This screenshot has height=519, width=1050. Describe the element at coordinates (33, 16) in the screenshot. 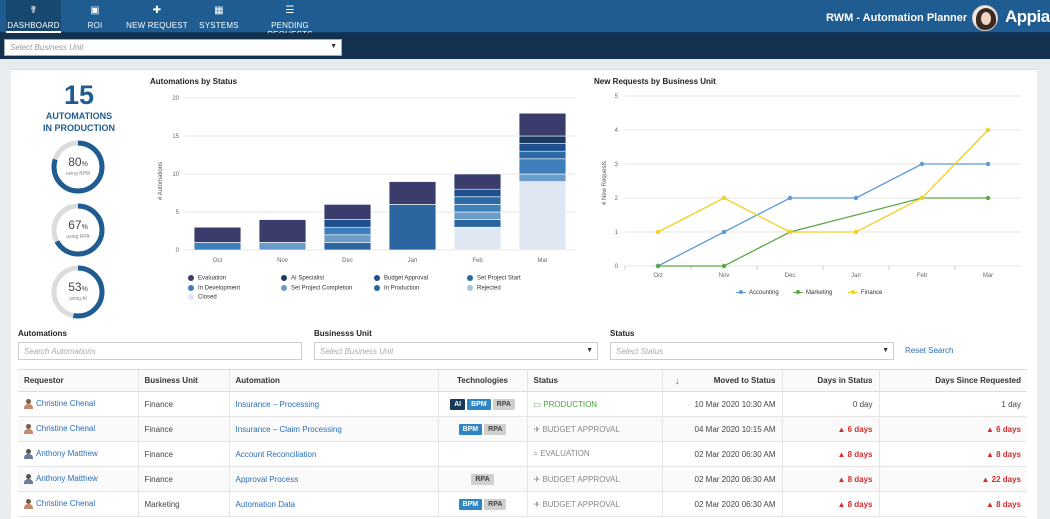

I see `nav-dashboard: ☤ DASHBOARD` at that location.